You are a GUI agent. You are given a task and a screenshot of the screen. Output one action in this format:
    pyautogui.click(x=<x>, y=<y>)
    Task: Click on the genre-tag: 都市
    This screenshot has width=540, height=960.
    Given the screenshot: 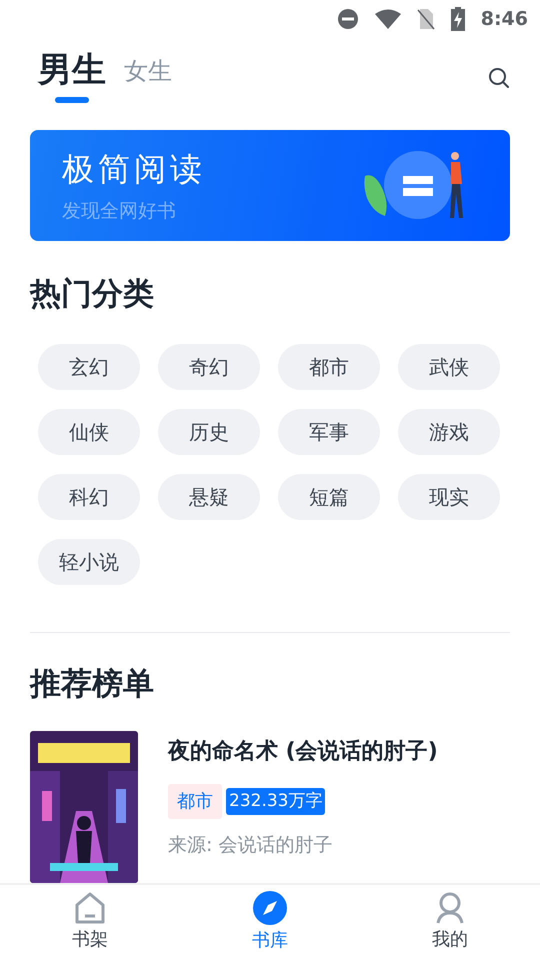 What is the action you would take?
    pyautogui.click(x=195, y=801)
    